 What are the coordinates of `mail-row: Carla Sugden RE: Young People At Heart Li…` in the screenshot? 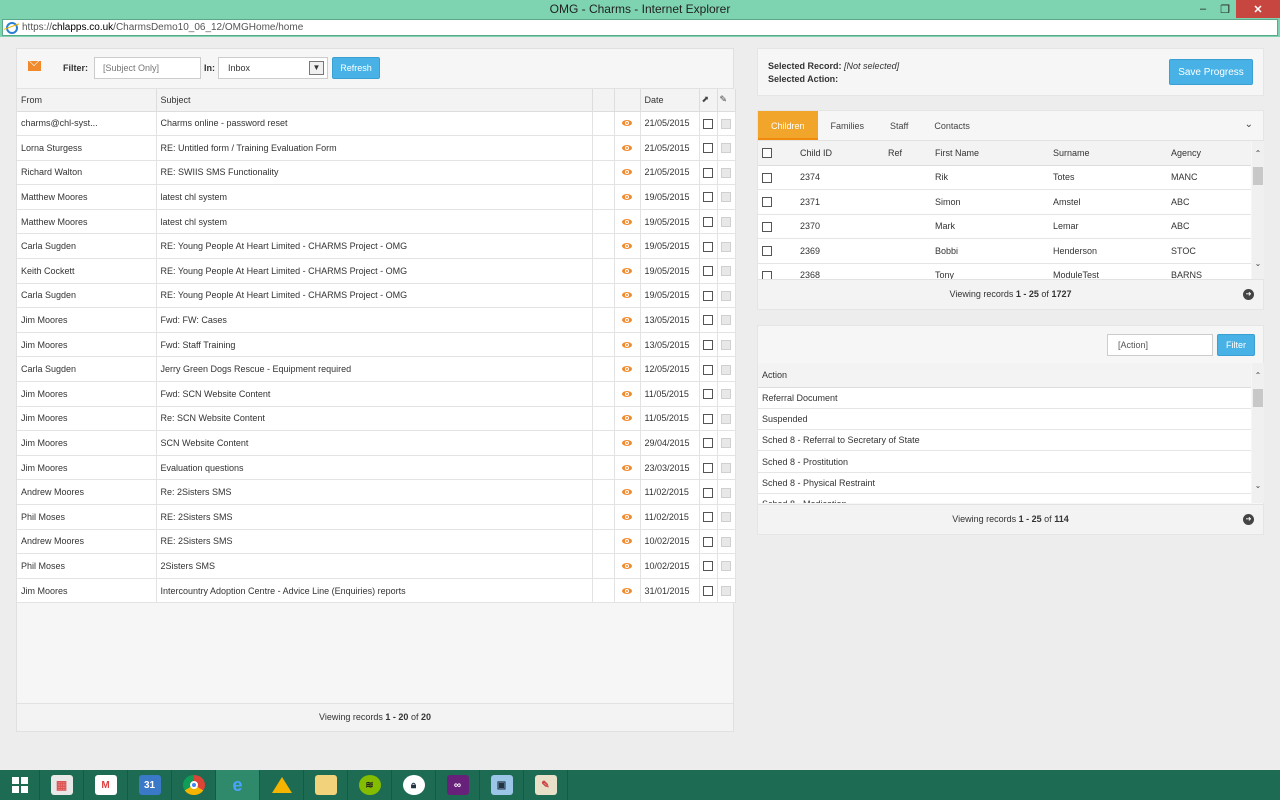 It's located at (376, 246).